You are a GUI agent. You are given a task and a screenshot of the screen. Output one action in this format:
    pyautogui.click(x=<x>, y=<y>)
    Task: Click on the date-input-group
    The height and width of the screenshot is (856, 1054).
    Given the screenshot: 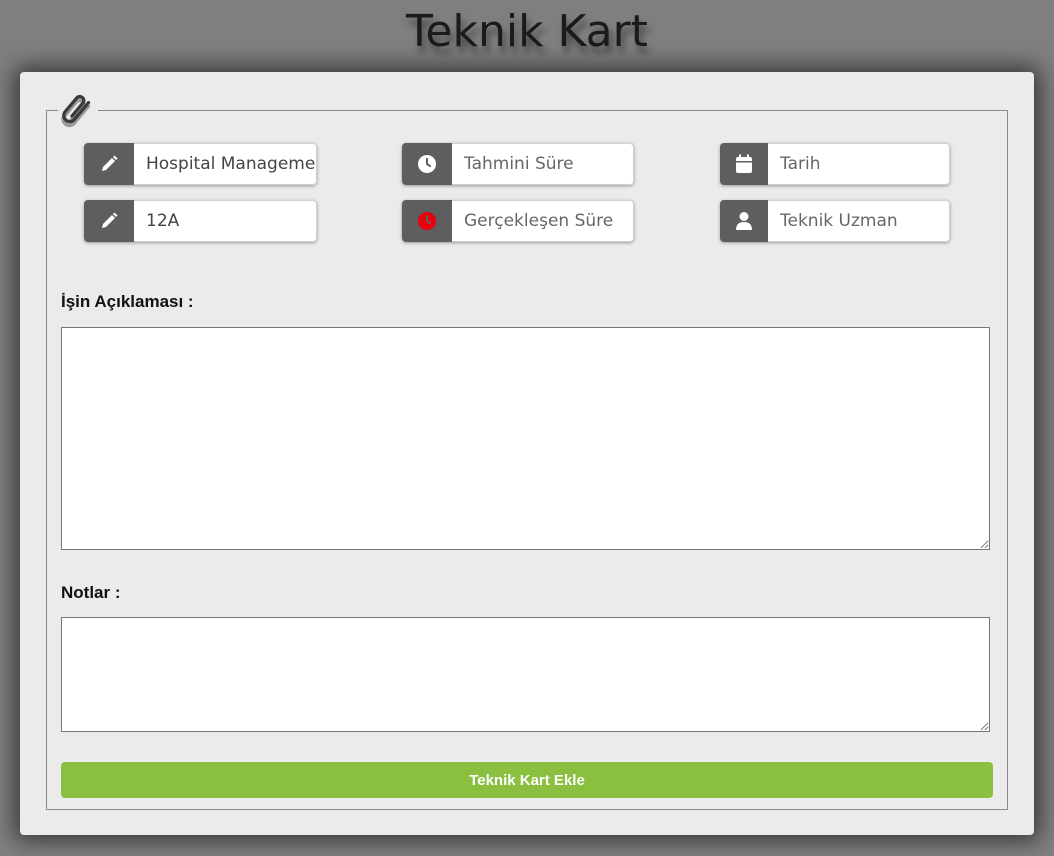 What is the action you would take?
    pyautogui.click(x=835, y=164)
    